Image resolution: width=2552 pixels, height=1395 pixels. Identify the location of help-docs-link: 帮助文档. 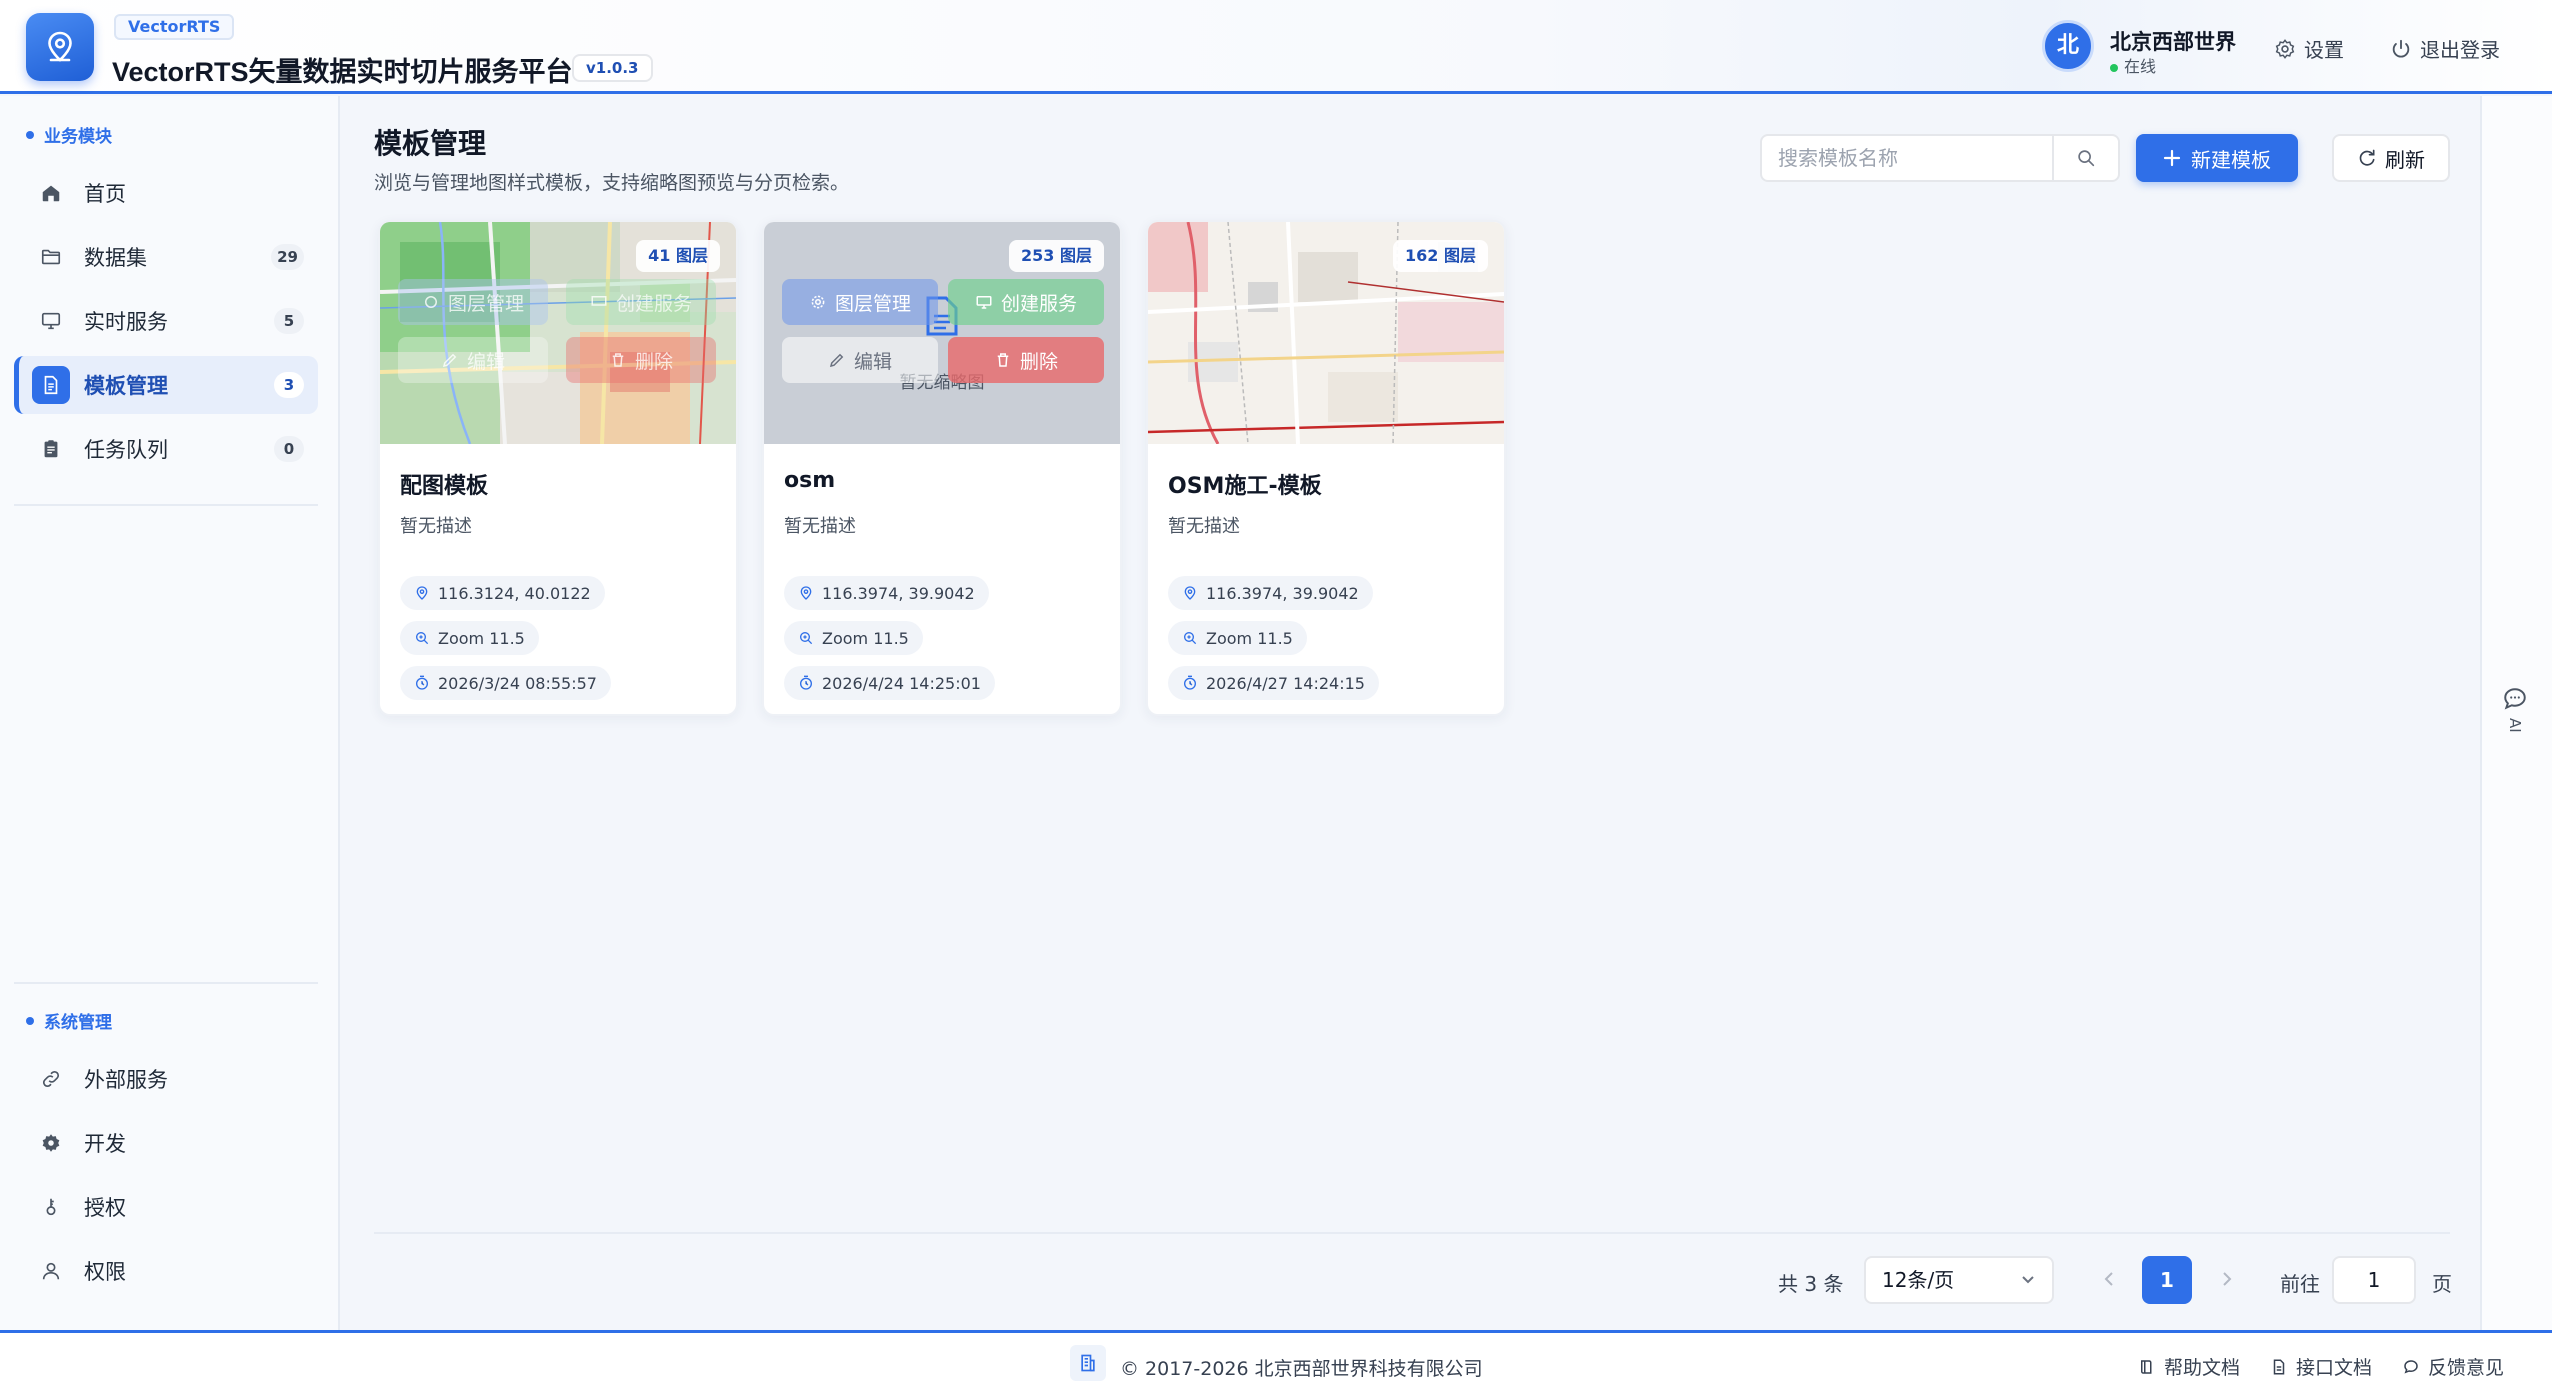
(2189, 1366).